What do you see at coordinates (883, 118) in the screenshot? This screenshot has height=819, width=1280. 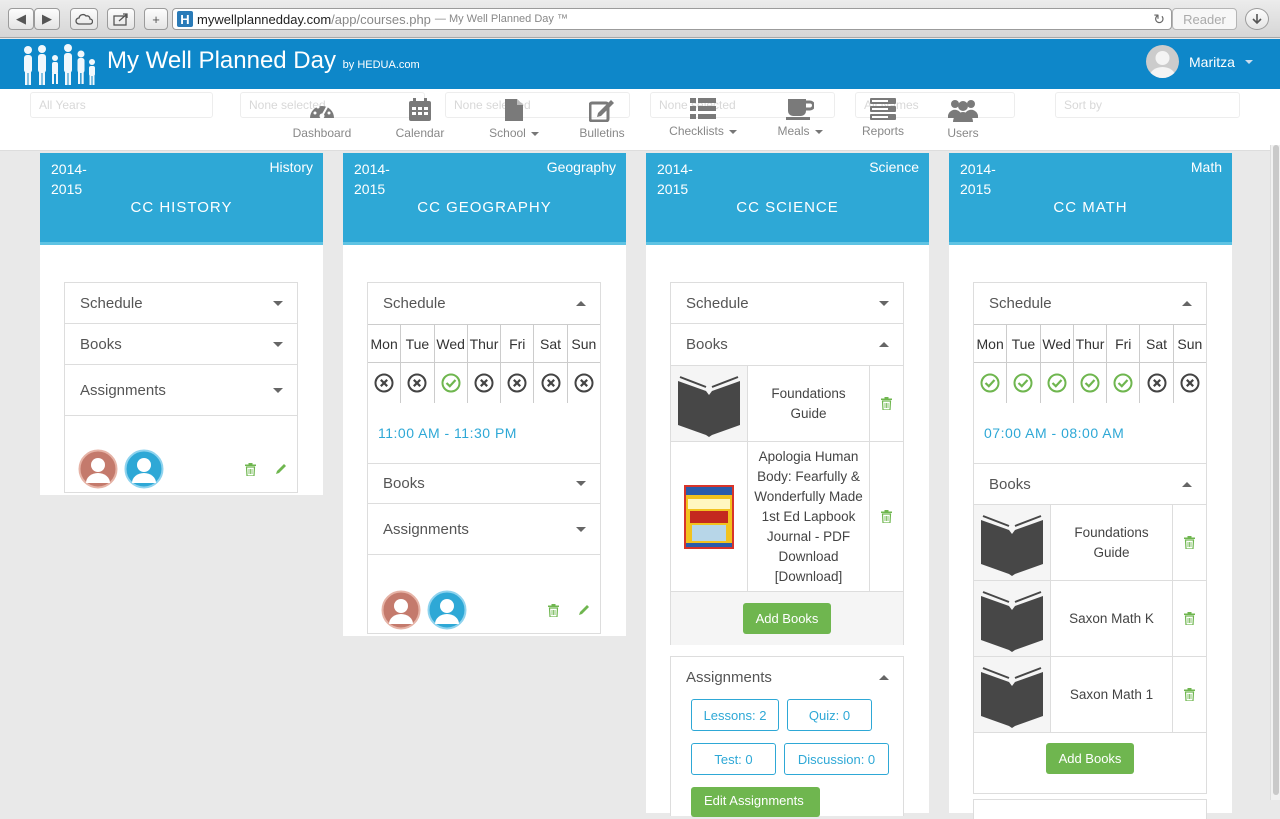 I see `nav-reports: Reports` at bounding box center [883, 118].